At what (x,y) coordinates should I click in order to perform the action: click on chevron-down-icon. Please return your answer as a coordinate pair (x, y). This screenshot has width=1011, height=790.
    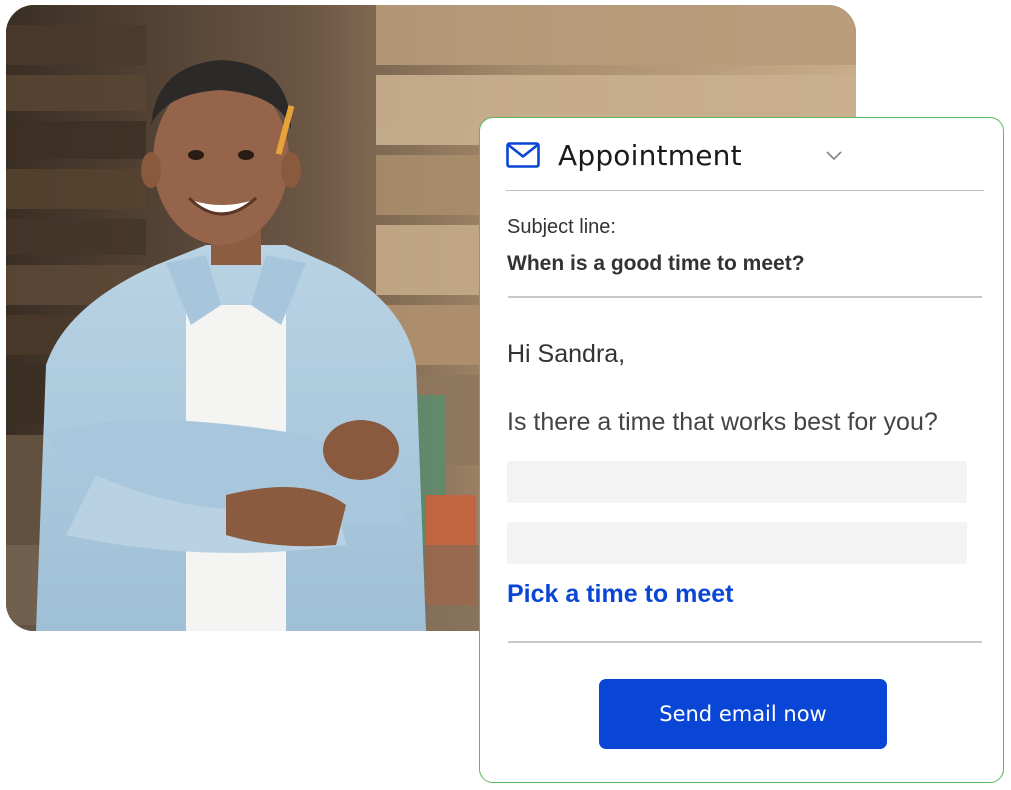
    Looking at the image, I should click on (834, 156).